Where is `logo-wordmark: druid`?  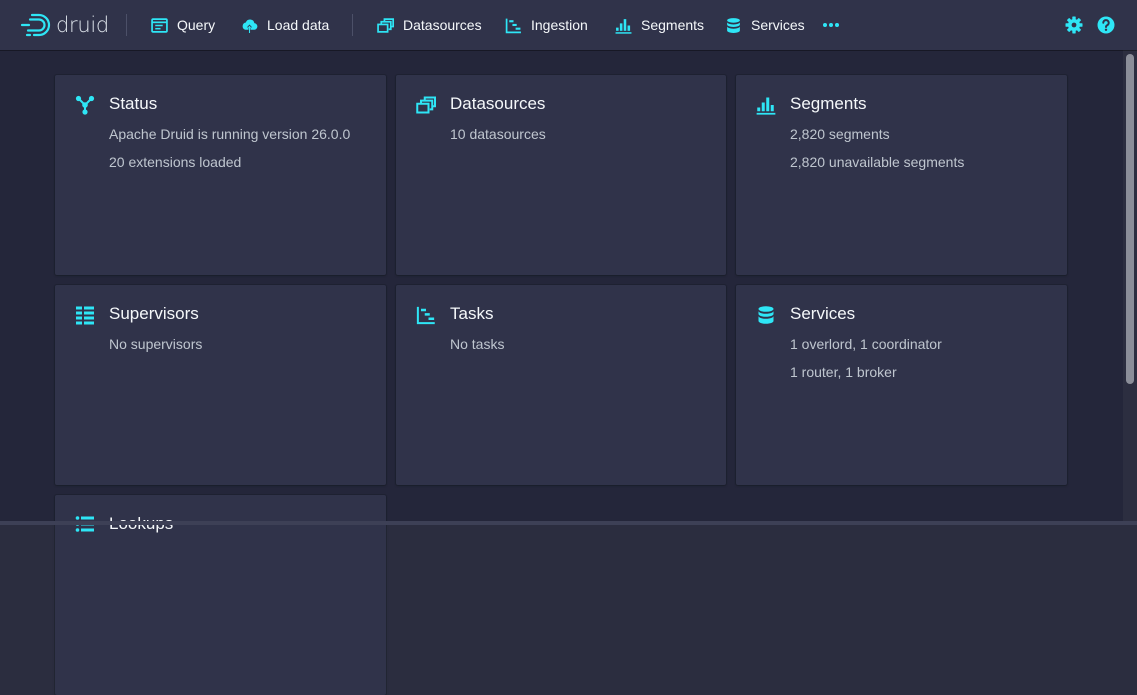
logo-wordmark: druid is located at coordinates (82, 25).